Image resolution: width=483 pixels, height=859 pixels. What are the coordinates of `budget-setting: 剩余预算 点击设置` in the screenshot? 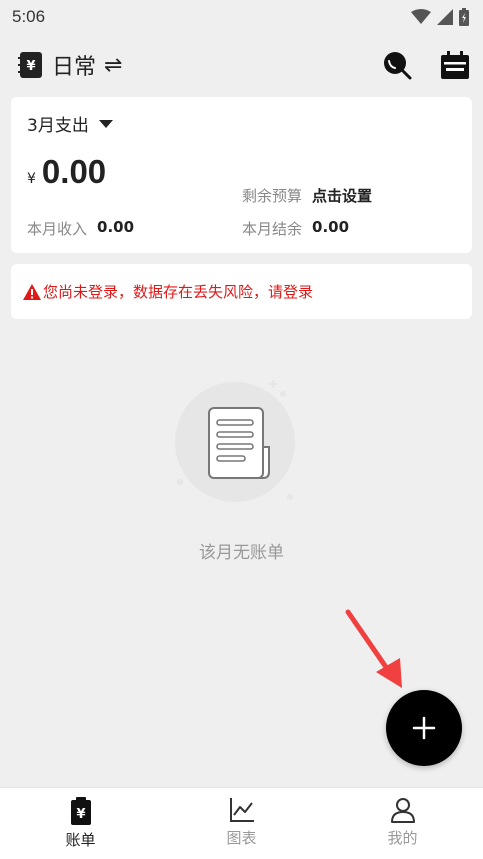 It's located at (307, 195).